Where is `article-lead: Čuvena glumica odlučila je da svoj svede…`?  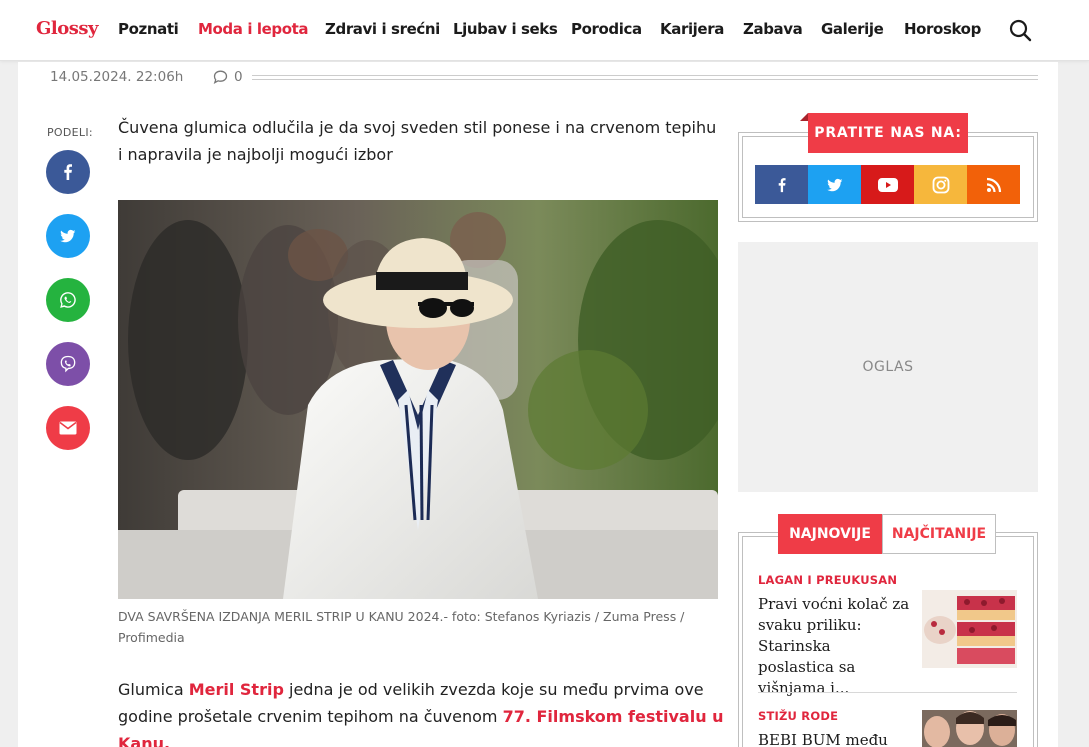
article-lead: Čuvena glumica odlučila je da svoj svede… is located at coordinates (417, 141).